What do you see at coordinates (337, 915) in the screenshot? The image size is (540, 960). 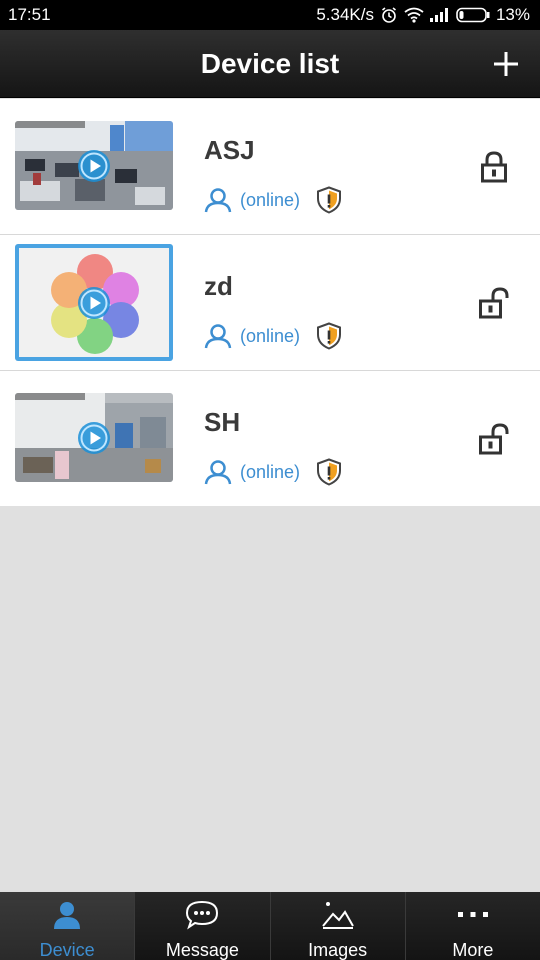 I see `mountain-image-icon` at bounding box center [337, 915].